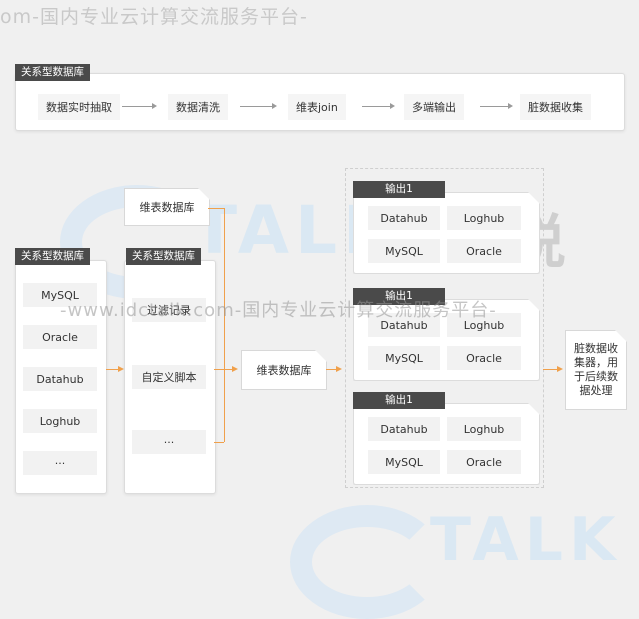 The image size is (639, 619). Describe the element at coordinates (526, 540) in the screenshot. I see `watermark-logo-bottom: TALK` at that location.